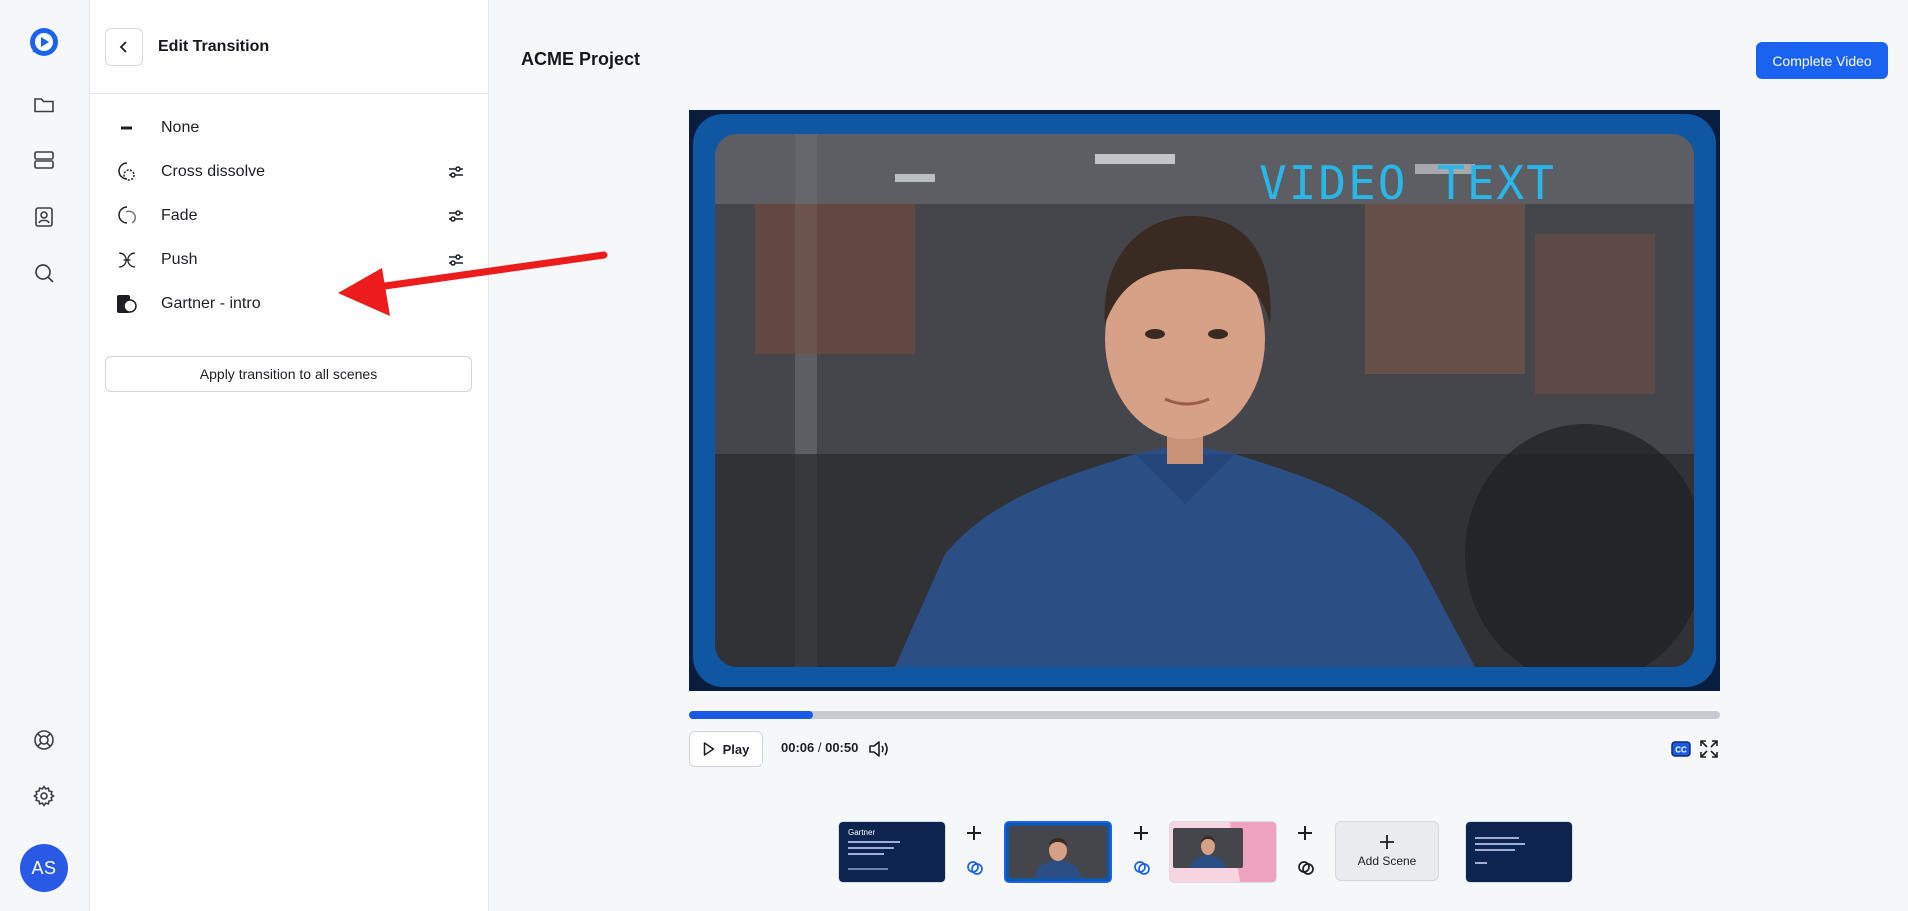  Describe the element at coordinates (798, 747) in the screenshot. I see `time-current: 00:06` at that location.